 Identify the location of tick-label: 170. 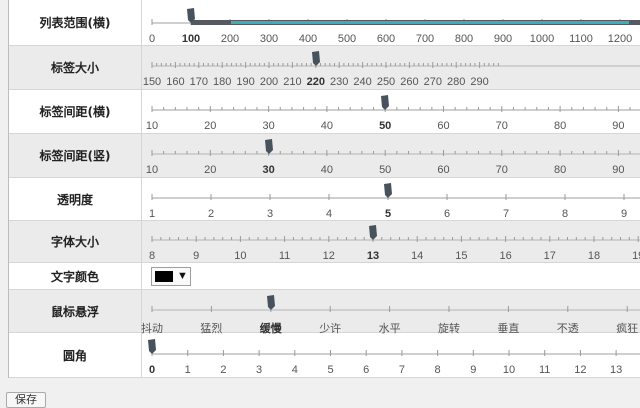
(198, 82).